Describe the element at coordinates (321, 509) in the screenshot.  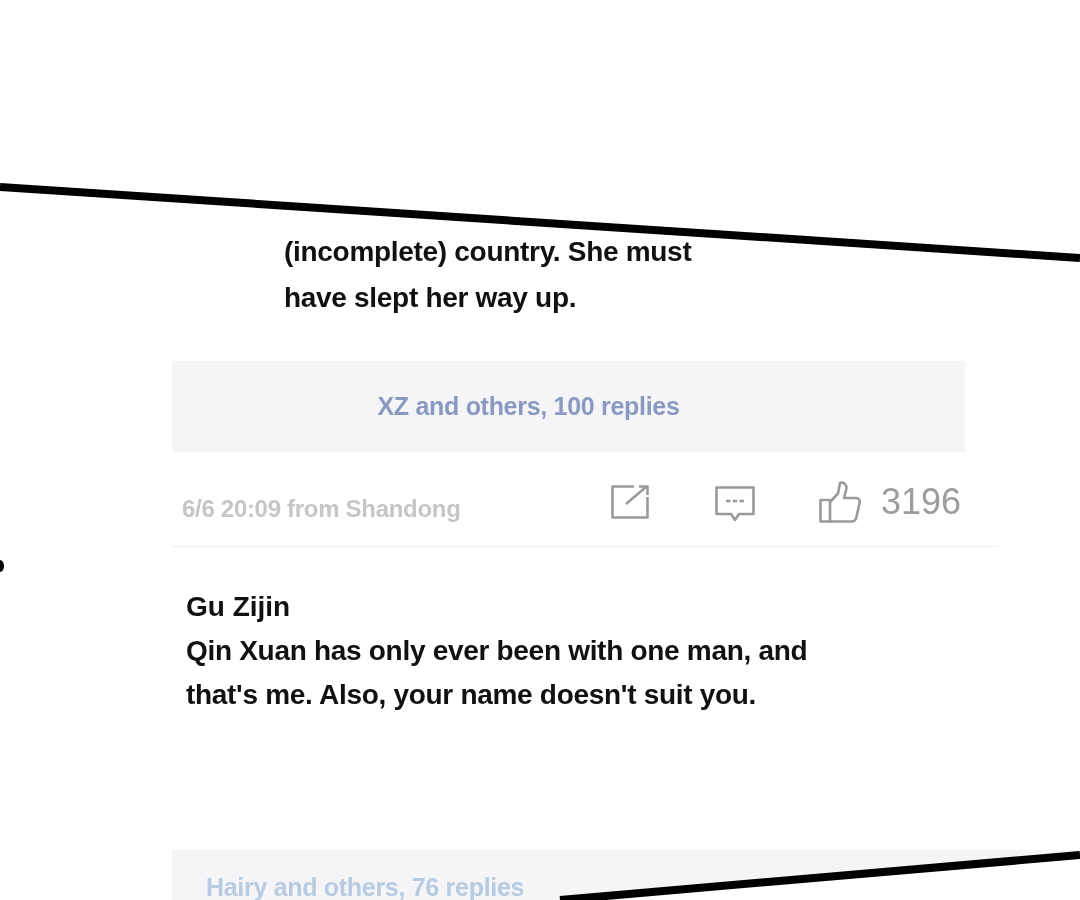
I see `post-time-location: 6/6 20:09 from Shandong` at that location.